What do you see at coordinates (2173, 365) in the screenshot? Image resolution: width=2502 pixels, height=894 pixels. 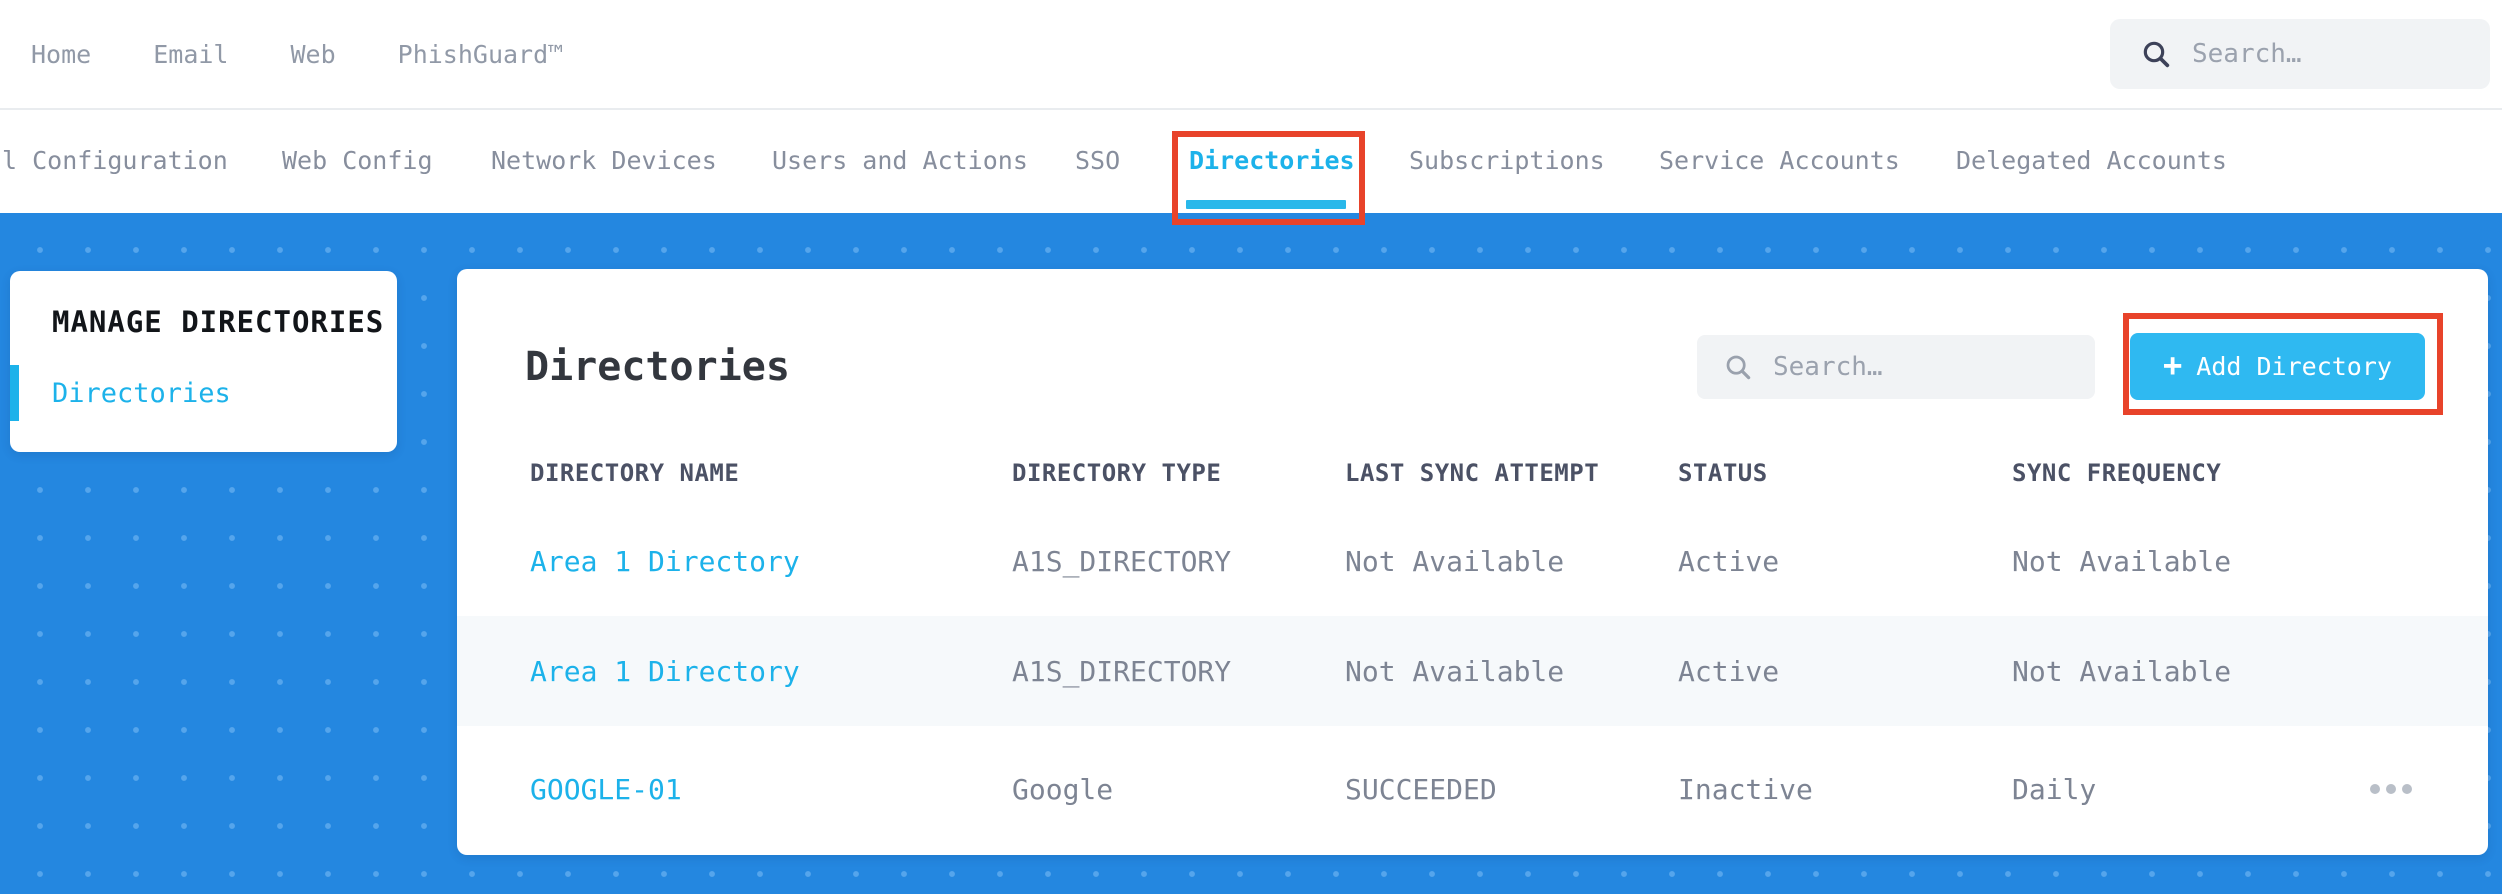 I see `plus-icon: +` at bounding box center [2173, 365].